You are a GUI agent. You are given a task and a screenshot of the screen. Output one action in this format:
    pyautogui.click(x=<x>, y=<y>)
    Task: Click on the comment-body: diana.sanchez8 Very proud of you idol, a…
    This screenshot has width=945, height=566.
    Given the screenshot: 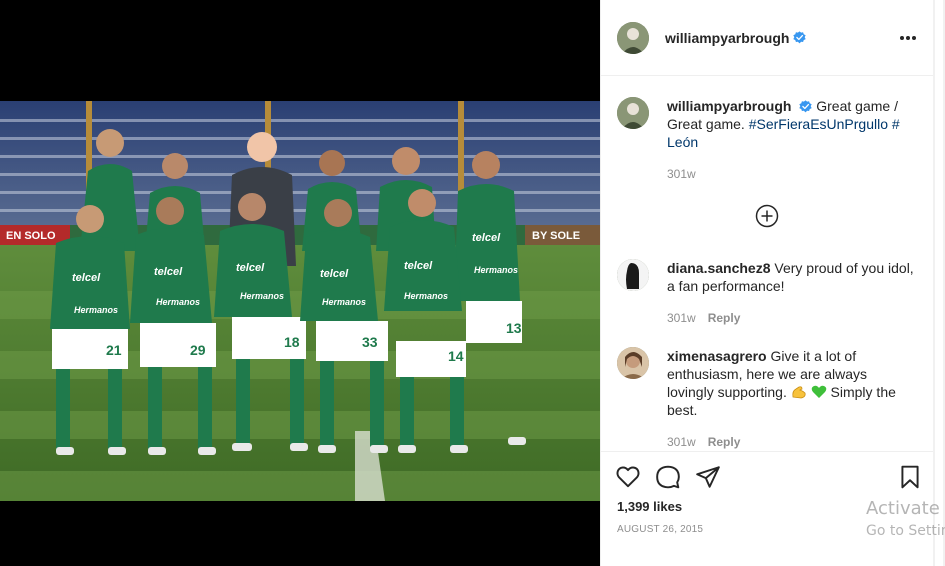 What is the action you would take?
    pyautogui.click(x=792, y=293)
    